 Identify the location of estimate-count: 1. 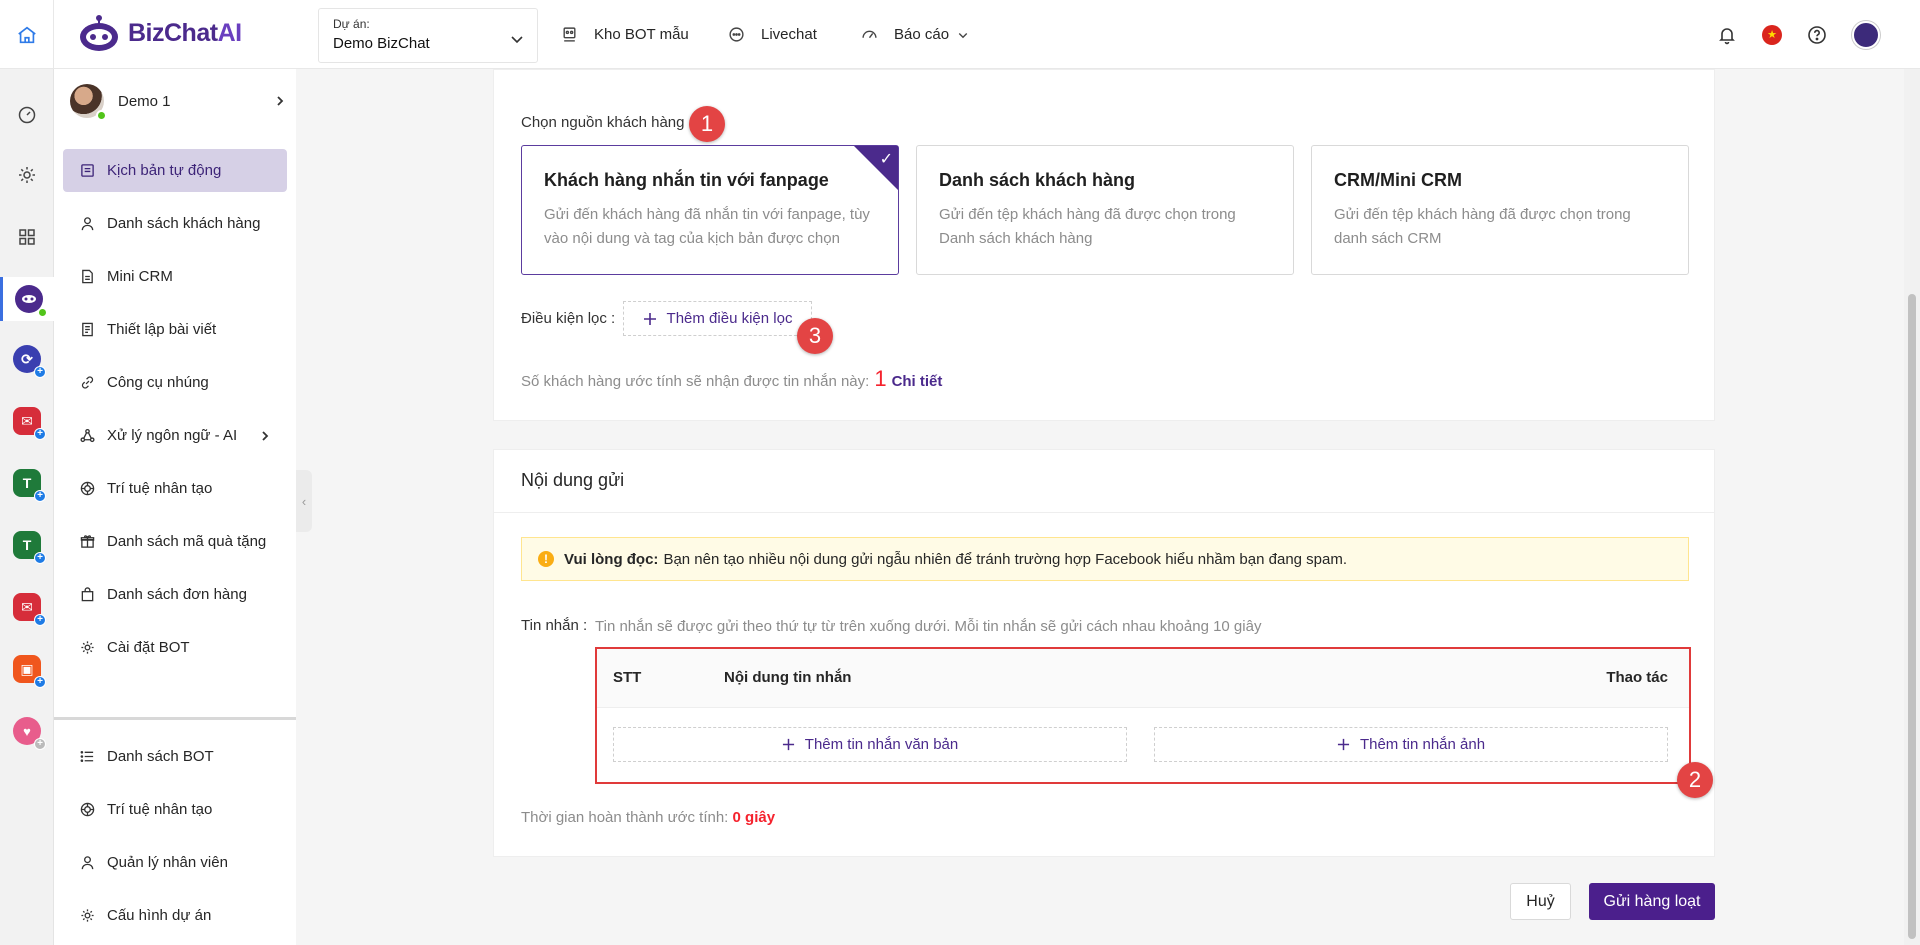
(880, 378).